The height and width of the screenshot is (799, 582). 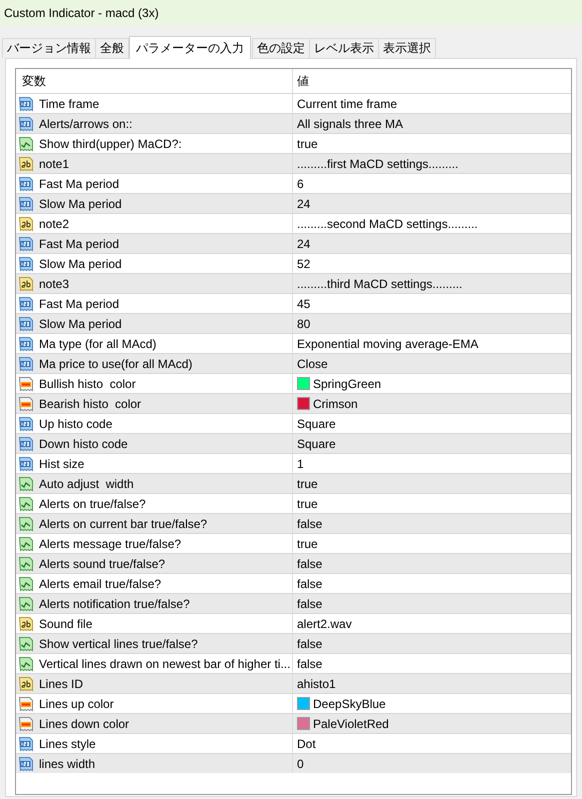 I want to click on parameter-value: ahisto1, so click(x=316, y=683).